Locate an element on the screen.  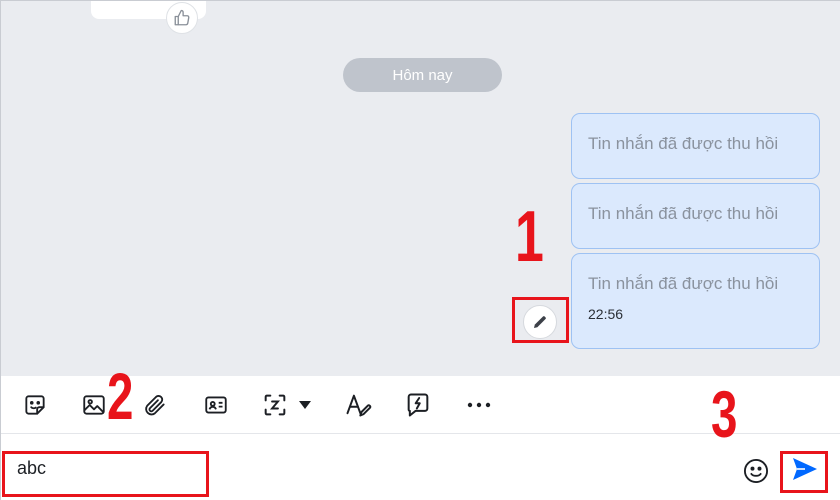
image-icon is located at coordinates (94, 405).